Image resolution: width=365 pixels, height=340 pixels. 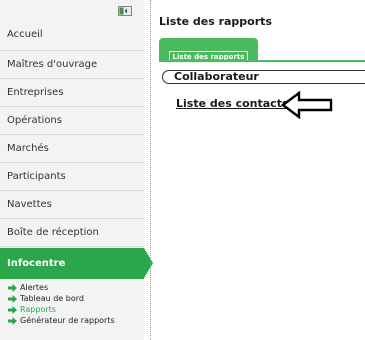 What do you see at coordinates (72, 121) in the screenshot?
I see `sidebar-item-operations: Opérations` at bounding box center [72, 121].